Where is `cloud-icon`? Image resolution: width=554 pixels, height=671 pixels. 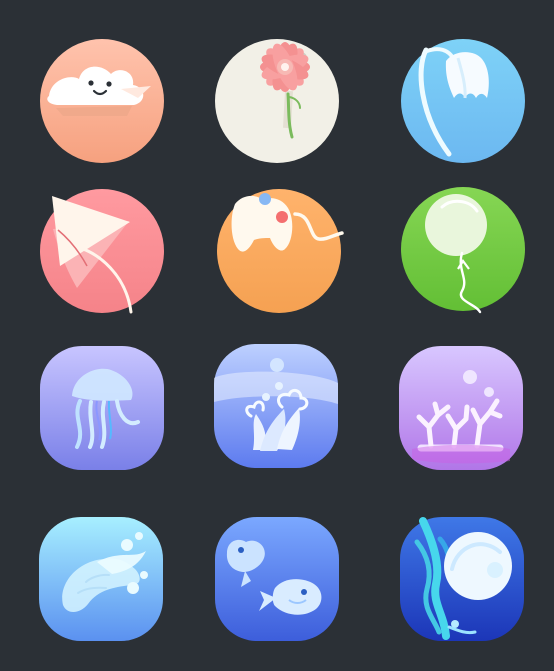 cloud-icon is located at coordinates (102, 101).